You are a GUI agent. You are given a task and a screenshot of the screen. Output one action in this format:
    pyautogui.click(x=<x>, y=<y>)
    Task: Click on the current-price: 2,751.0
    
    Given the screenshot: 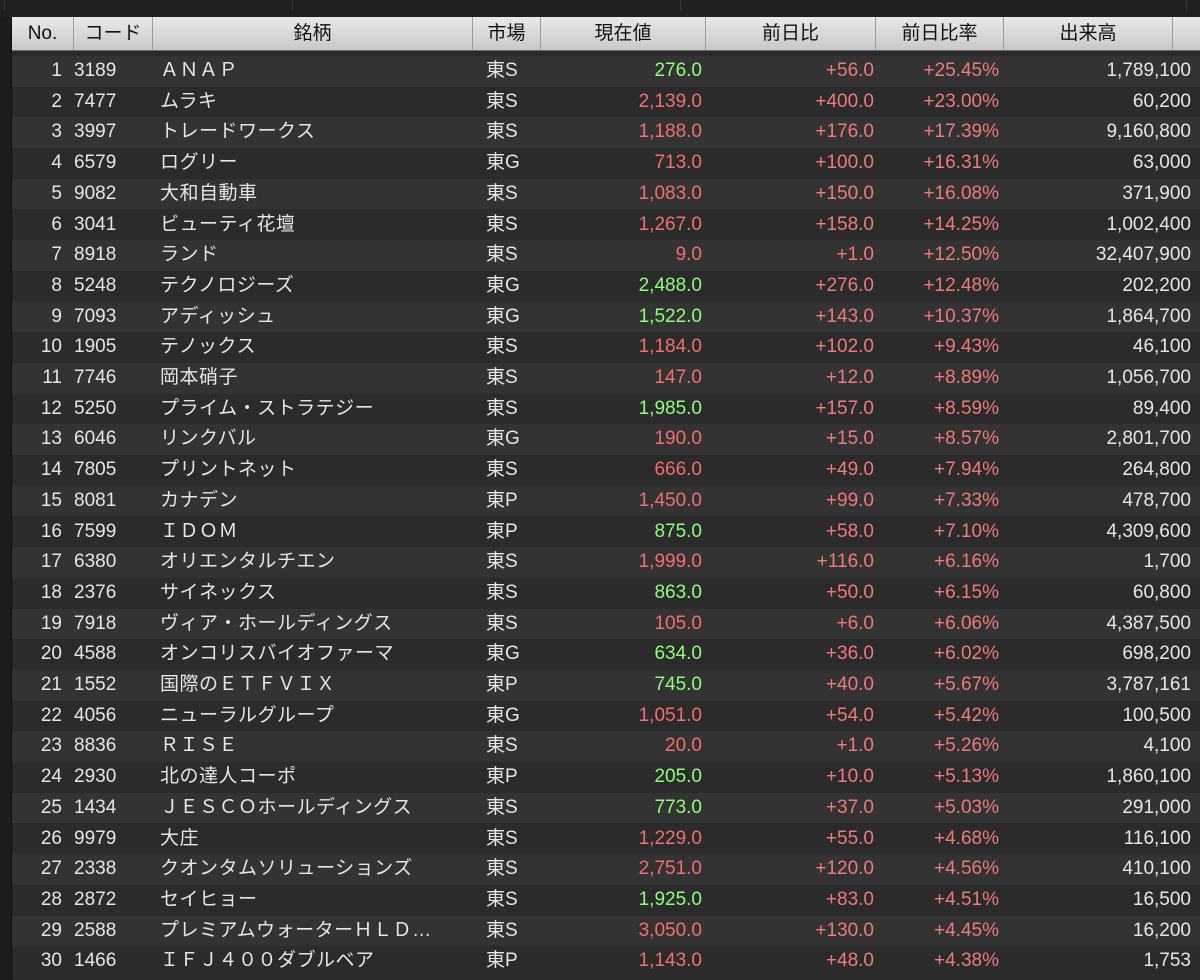 What is the action you would take?
    pyautogui.click(x=670, y=869)
    